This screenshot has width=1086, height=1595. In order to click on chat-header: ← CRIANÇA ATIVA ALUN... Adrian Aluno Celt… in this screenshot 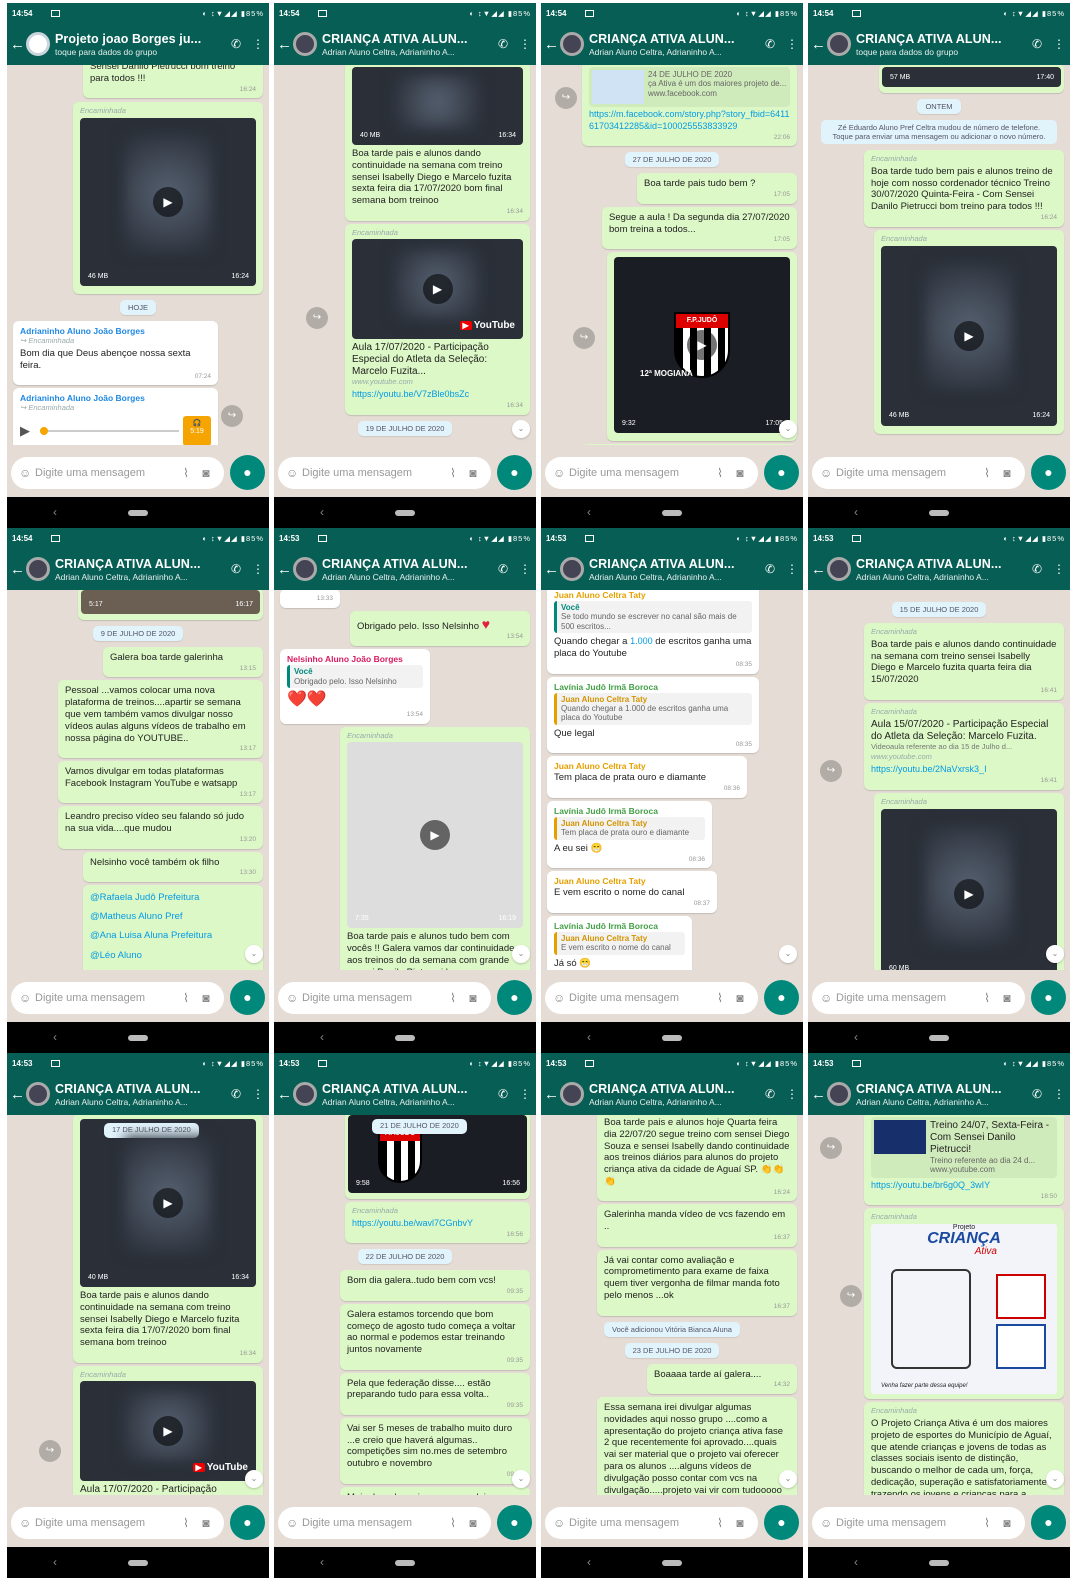, I will do `click(672, 44)`.